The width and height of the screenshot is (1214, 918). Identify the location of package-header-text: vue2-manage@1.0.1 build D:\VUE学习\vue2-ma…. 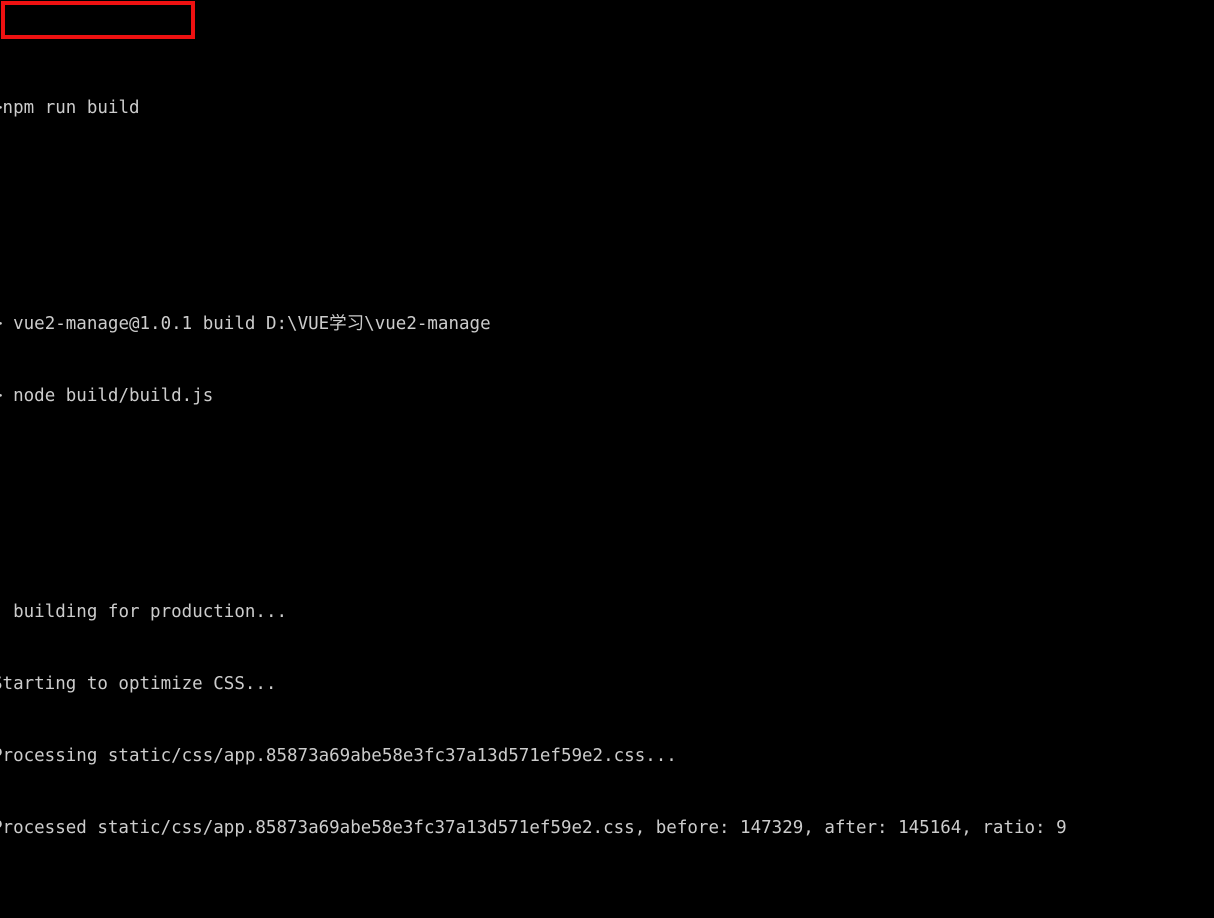
(252, 324).